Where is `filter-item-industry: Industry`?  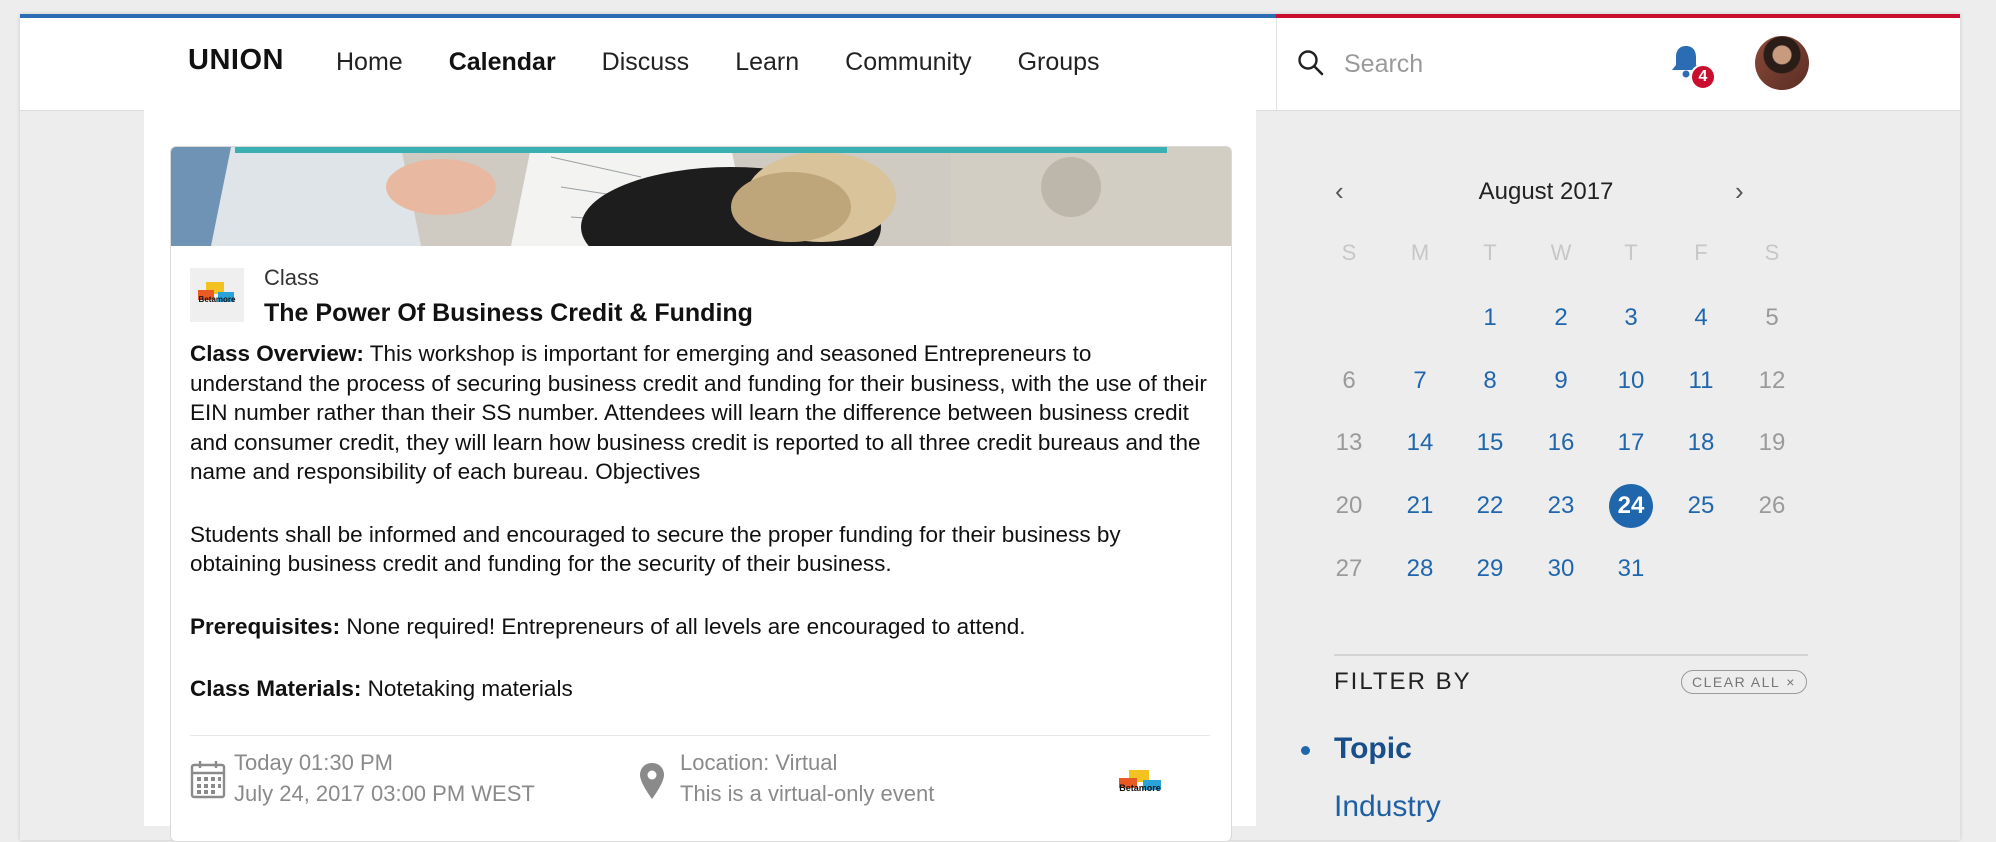
filter-item-industry: Industry is located at coordinates (1387, 807).